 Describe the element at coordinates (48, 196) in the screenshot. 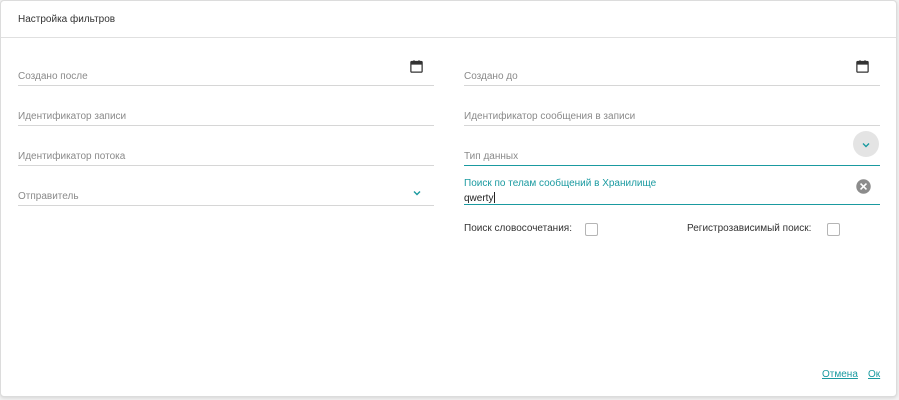

I see `sender-label: Отправитель` at that location.